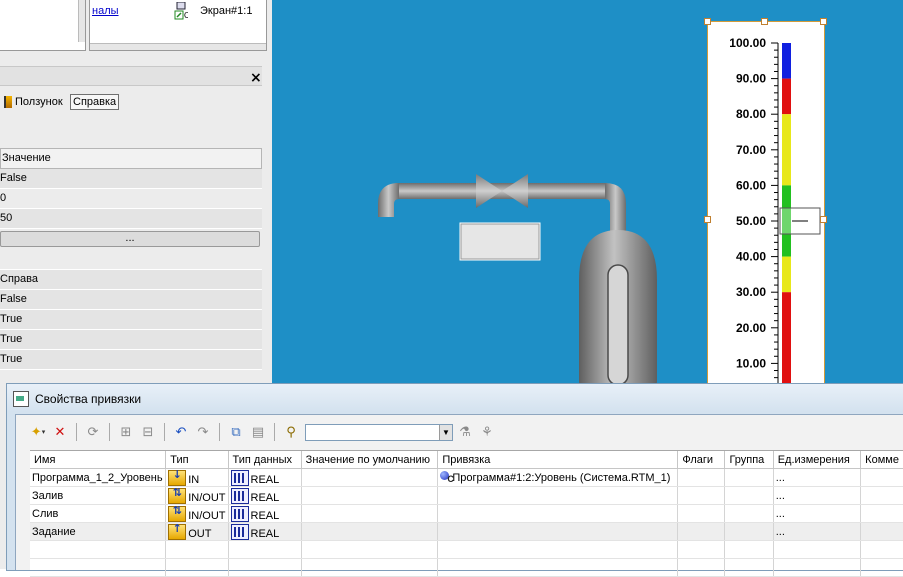  I want to click on property-value, so click(131, 260).